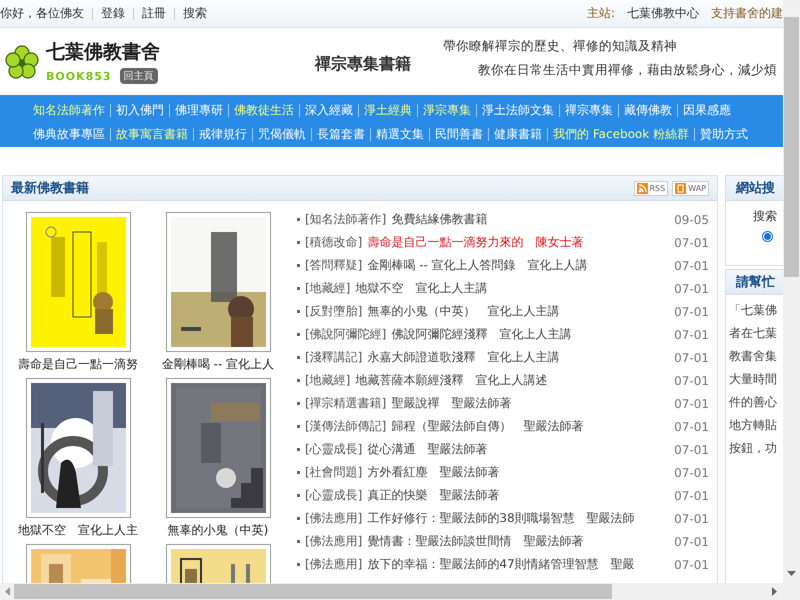  I want to click on book-caption: 無辜的小鬼（中英), so click(218, 530).